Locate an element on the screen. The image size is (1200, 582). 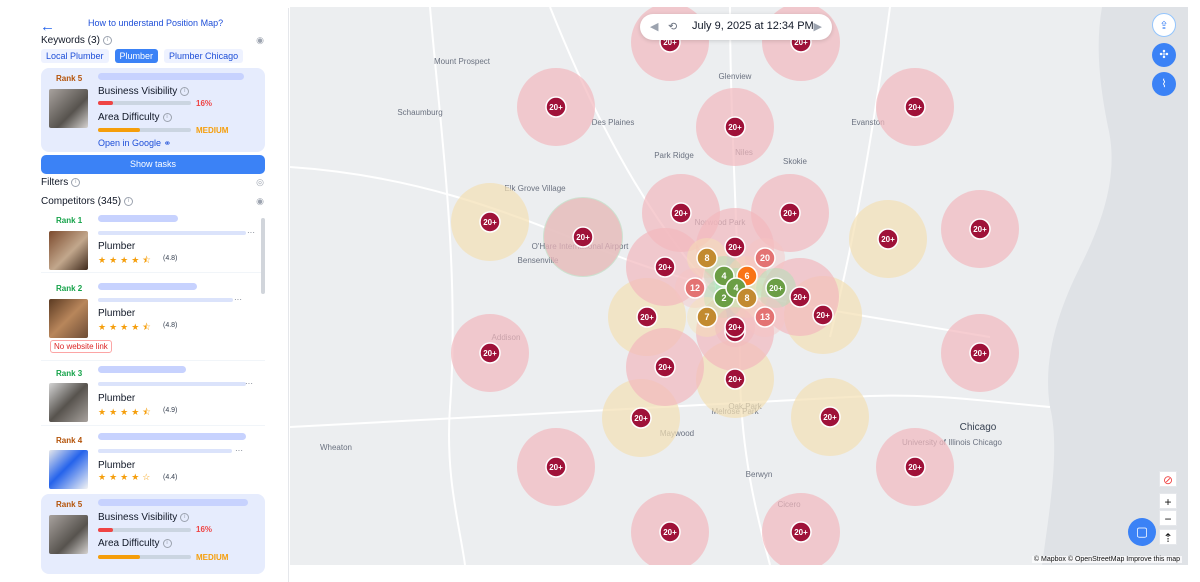
zoom-out-button: − is located at coordinates (1168, 518).